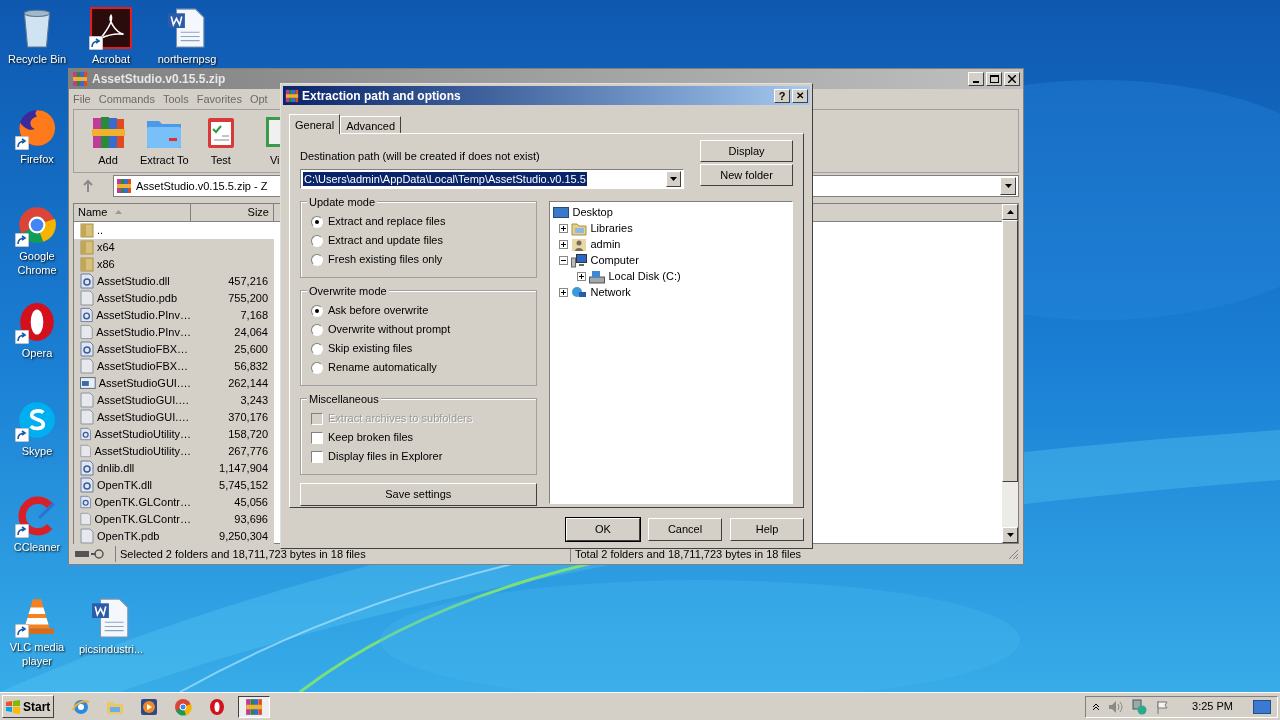  Describe the element at coordinates (492, 178) in the screenshot. I see `destination-combo: C:\Users\admin\AppData\Local\Temp\AssetStudio.v0.15.5` at that location.